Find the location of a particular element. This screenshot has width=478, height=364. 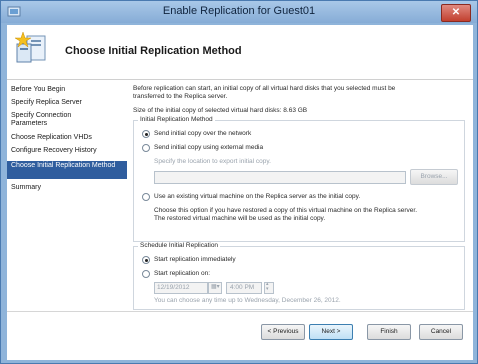

page-title: Choose Initial Replication Method is located at coordinates (153, 51).